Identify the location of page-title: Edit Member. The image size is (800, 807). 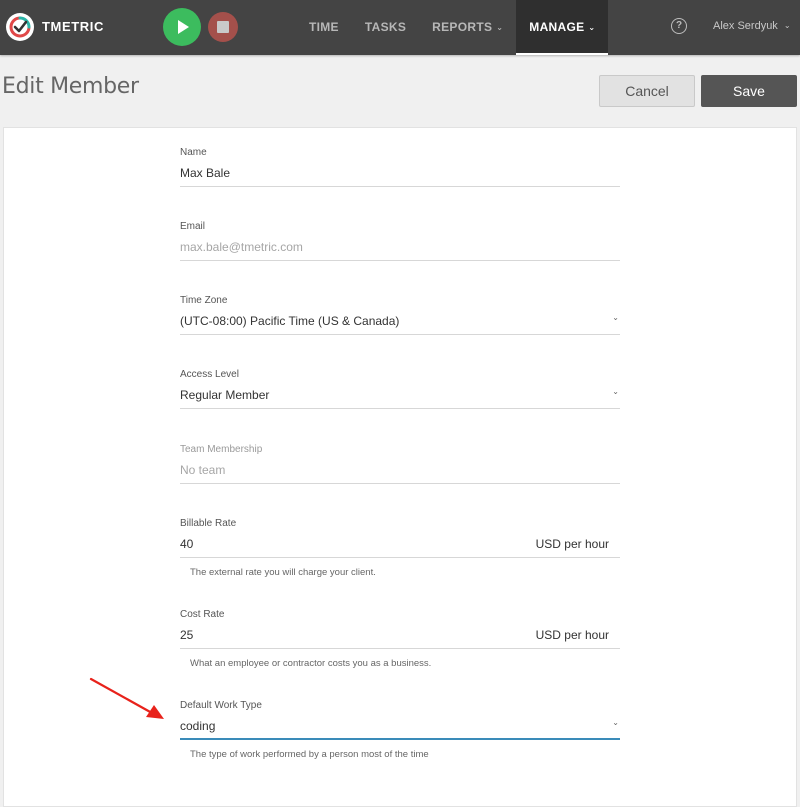
(70, 86).